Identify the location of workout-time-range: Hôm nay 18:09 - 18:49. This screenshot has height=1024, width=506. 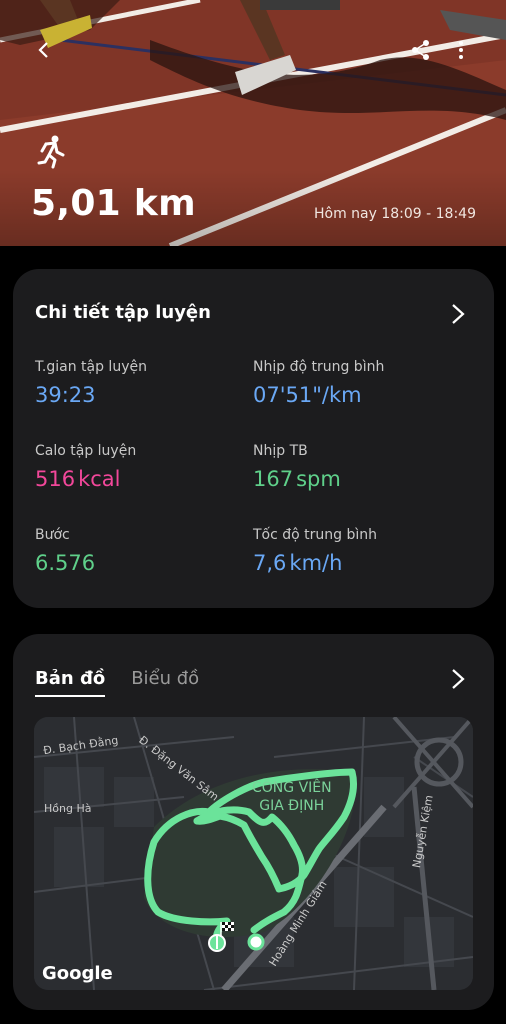
(394, 214).